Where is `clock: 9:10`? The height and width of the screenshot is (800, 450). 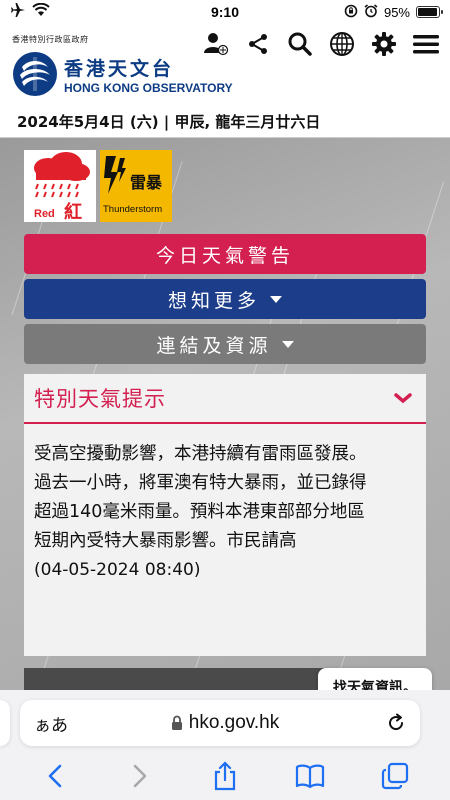 clock: 9:10 is located at coordinates (225, 12).